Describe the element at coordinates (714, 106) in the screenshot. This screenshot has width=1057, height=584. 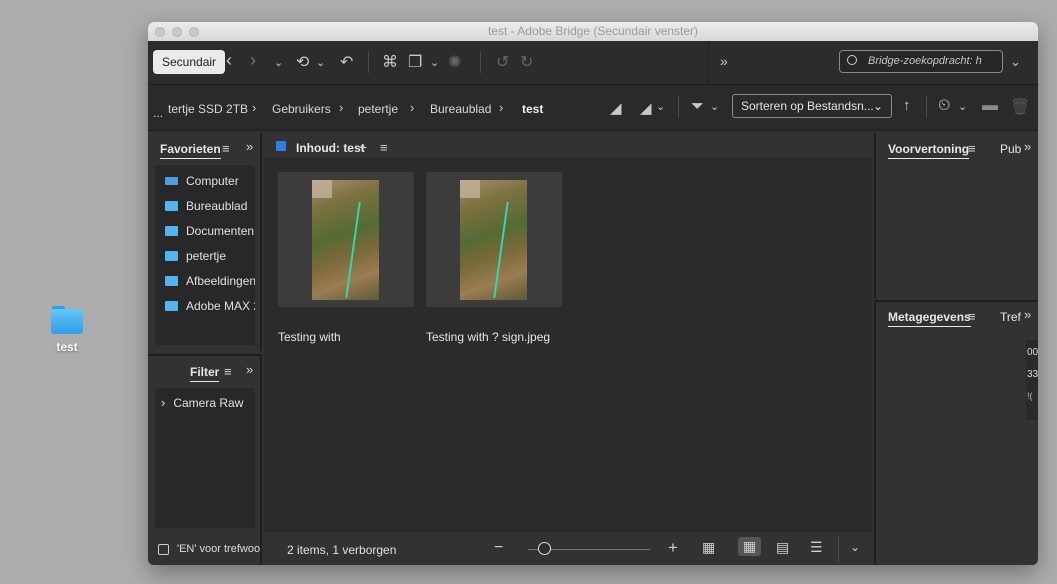
I see `filter-dropdown-icon: ⌄` at that location.